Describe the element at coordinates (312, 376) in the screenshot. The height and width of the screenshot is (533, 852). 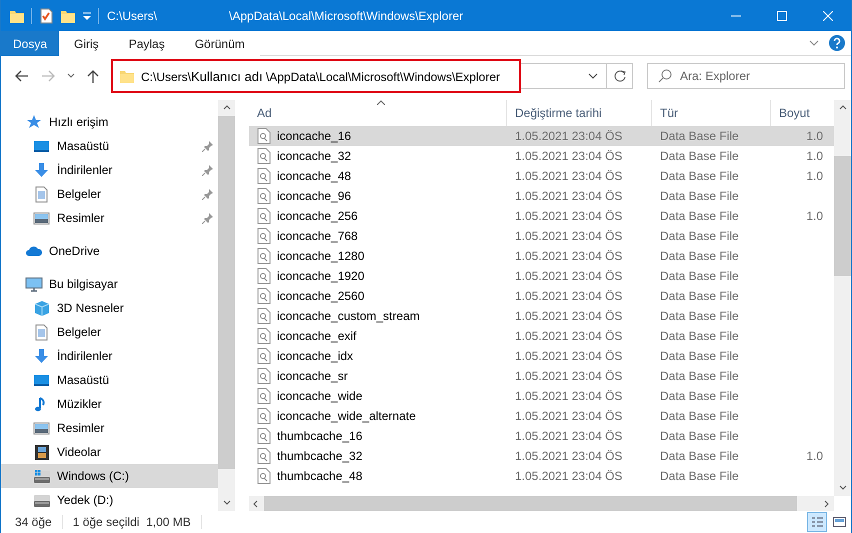
I see `file-name: iconcache_sr` at that location.